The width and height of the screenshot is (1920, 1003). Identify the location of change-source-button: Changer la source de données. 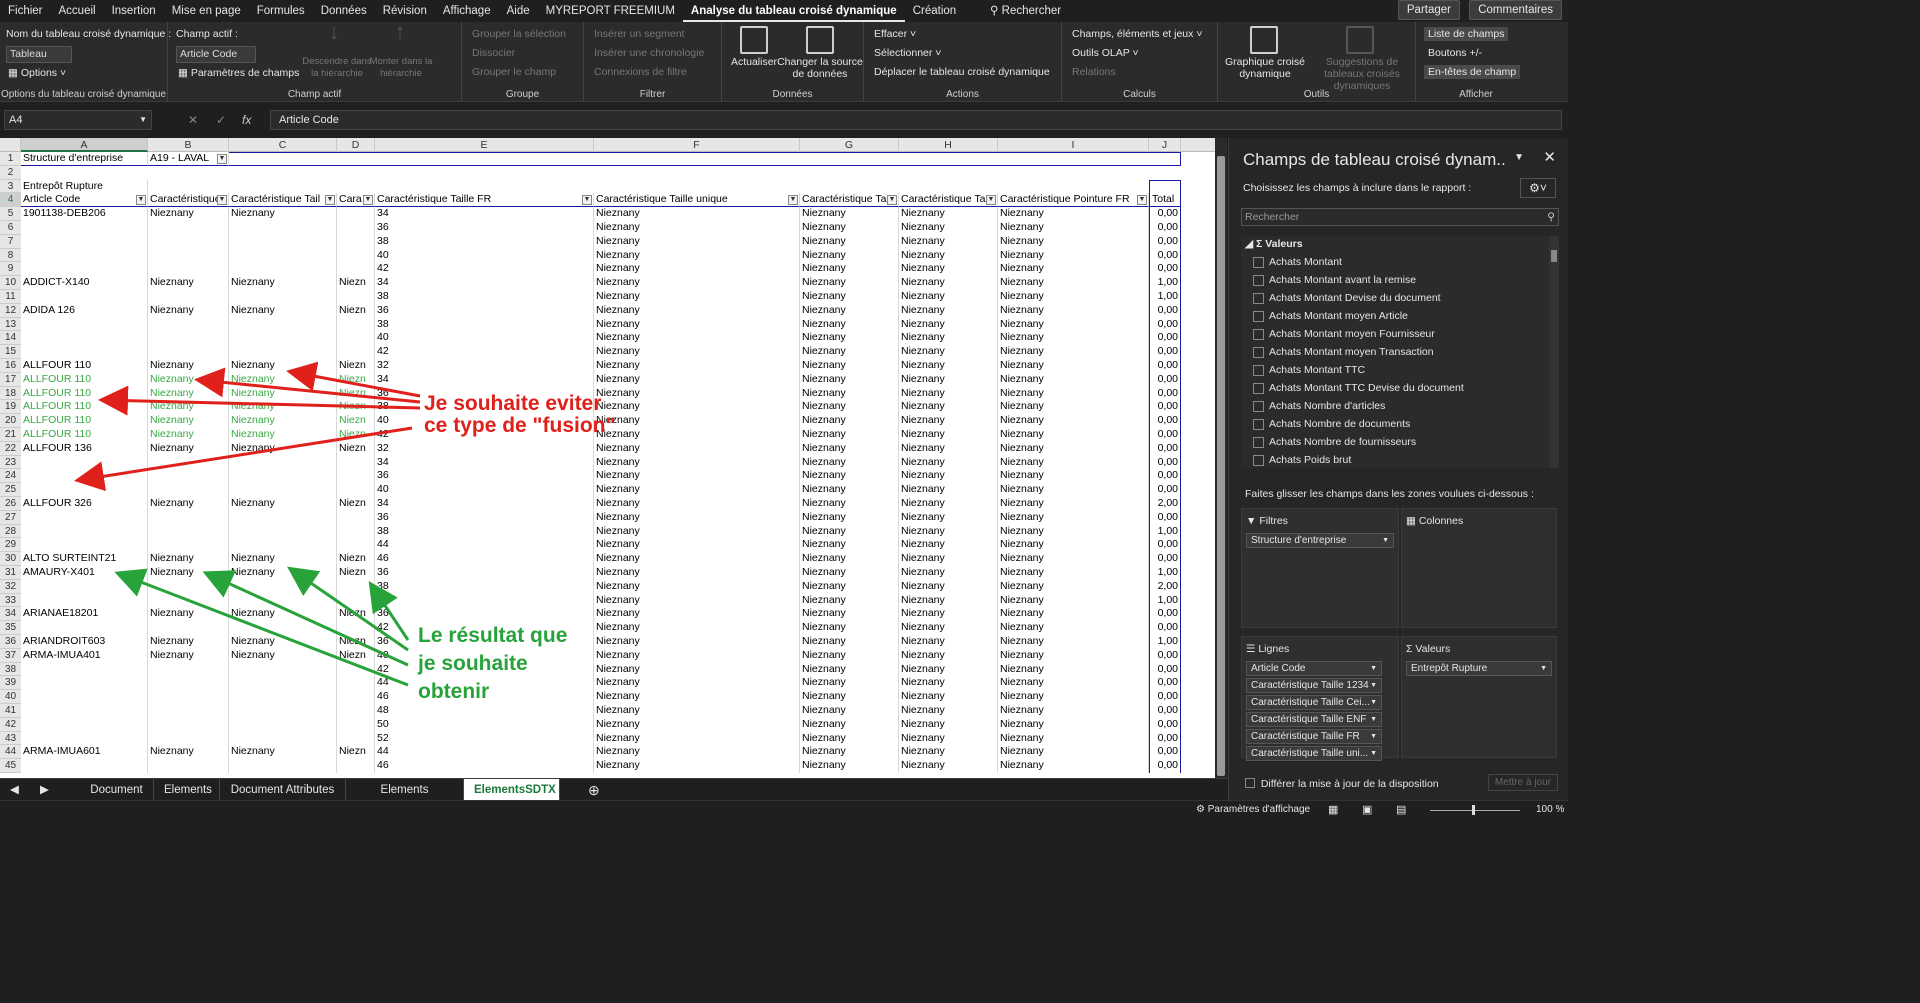
(820, 68).